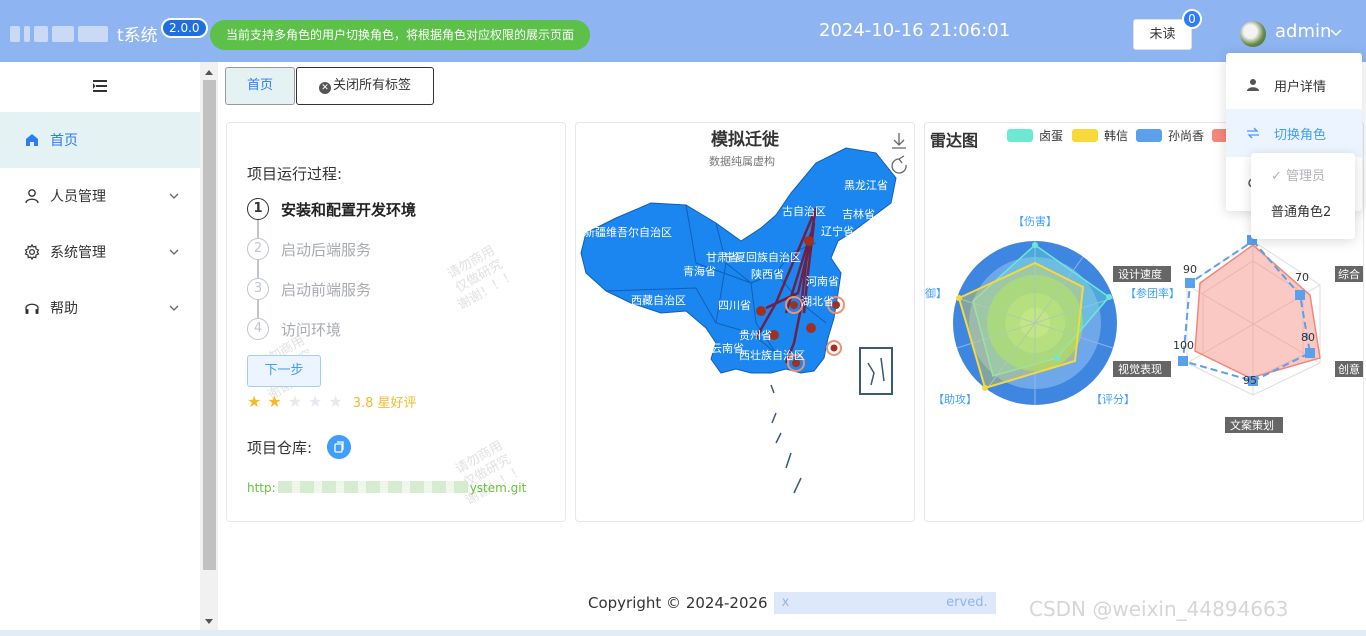  What do you see at coordinates (683, 633) in the screenshot?
I see `bottom-bar` at bounding box center [683, 633].